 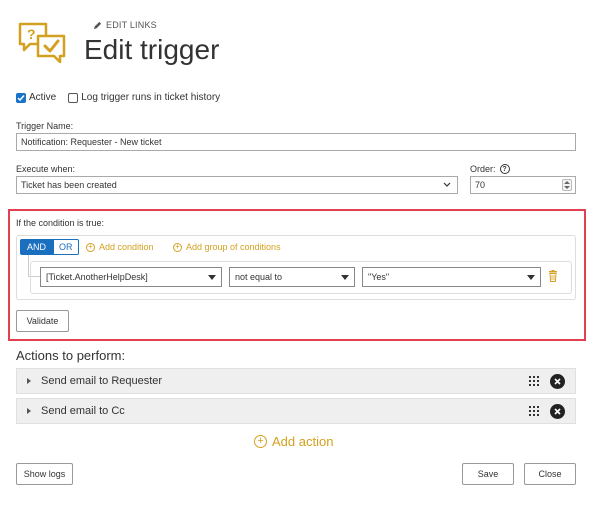 I want to click on checkbox-checked-icon, so click(x=21, y=97).